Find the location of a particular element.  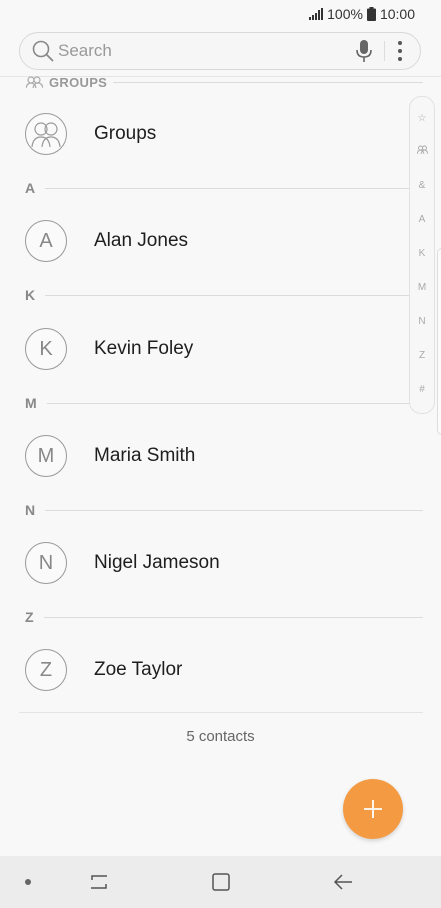

home-button is located at coordinates (221, 882).